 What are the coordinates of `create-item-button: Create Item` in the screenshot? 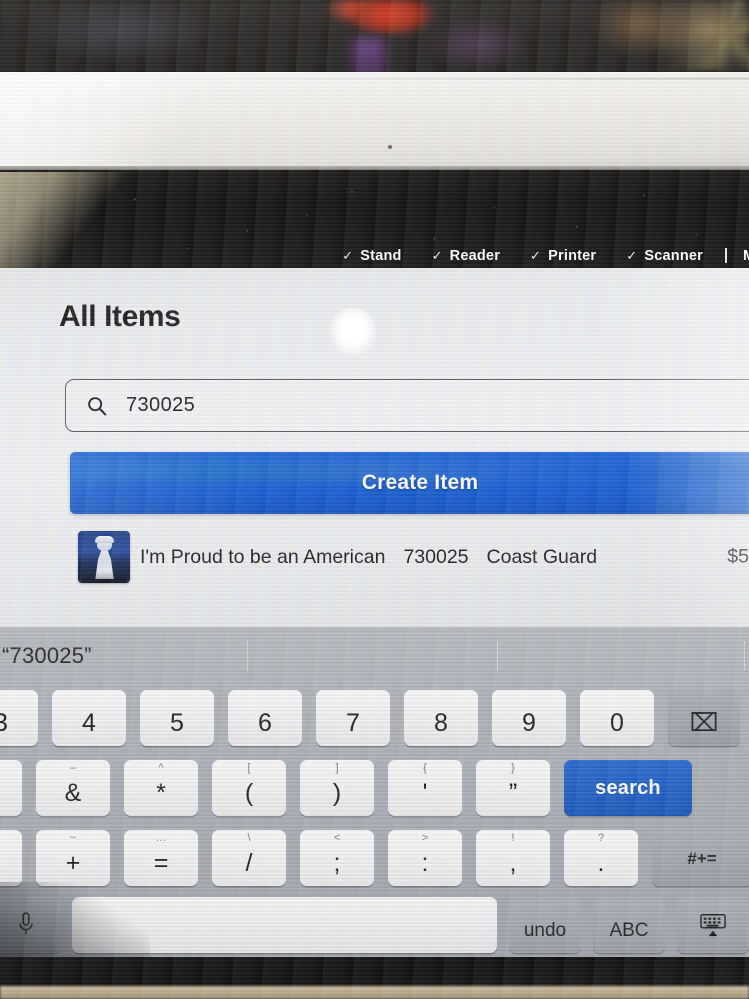 It's located at (409, 483).